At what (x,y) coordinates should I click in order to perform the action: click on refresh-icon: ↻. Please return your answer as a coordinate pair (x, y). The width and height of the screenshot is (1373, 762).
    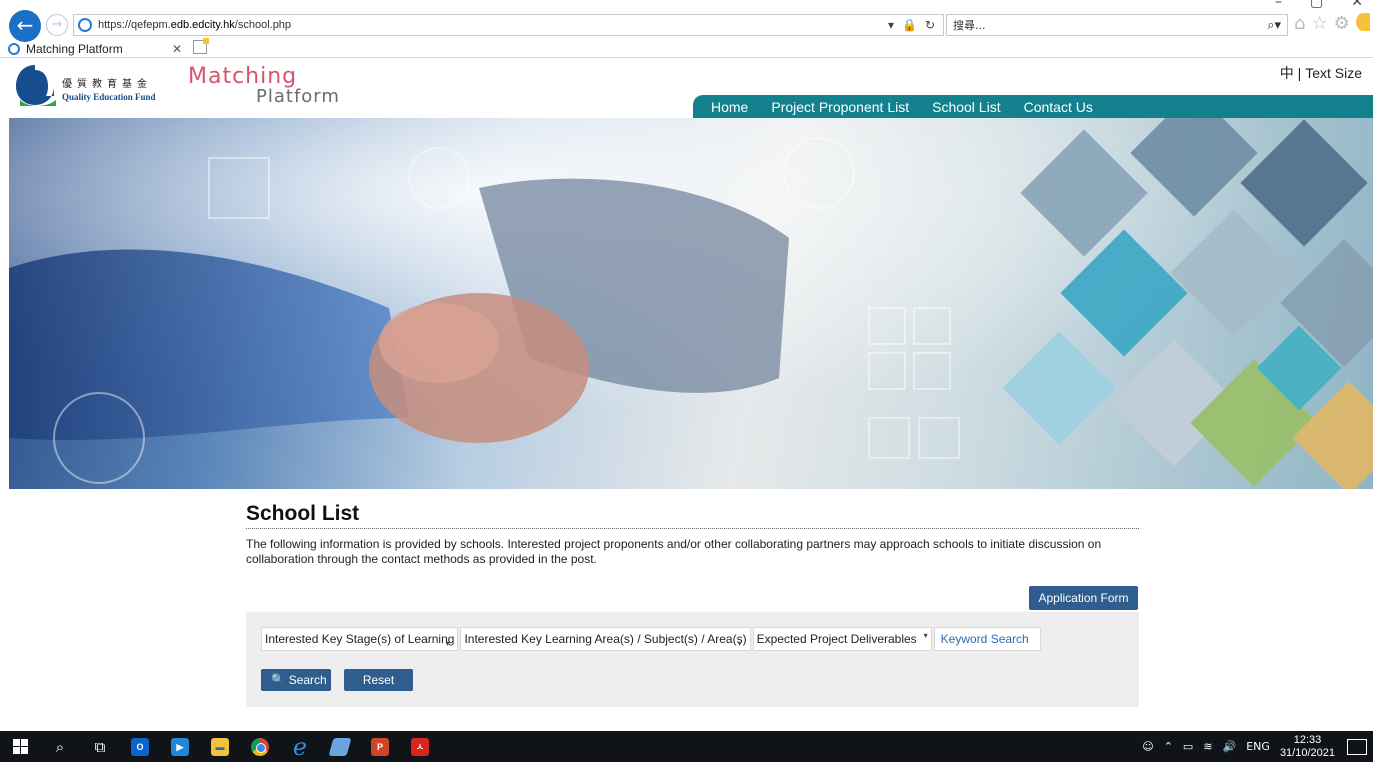
    Looking at the image, I should click on (930, 25).